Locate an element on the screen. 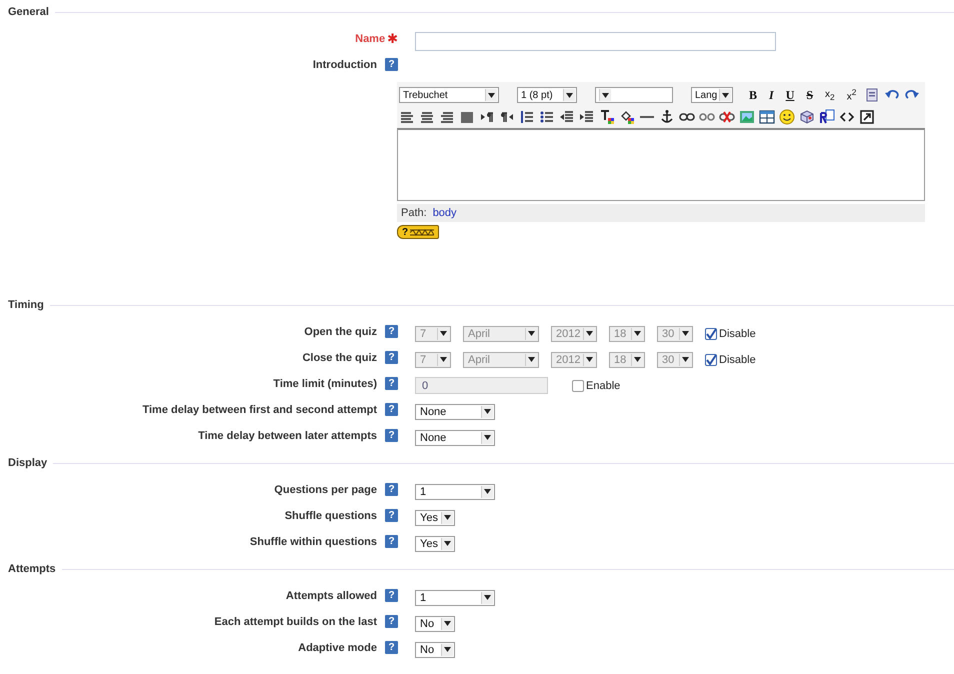 Image resolution: width=954 pixels, height=674 pixels. zigzag-icon is located at coordinates (422, 232).